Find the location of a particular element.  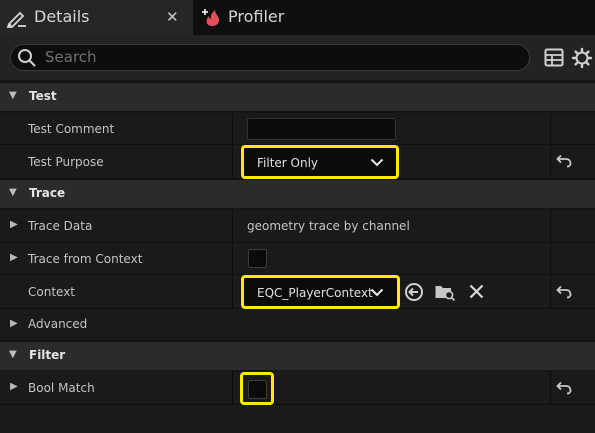

property-row-context: Context EQC_PlayerContext is located at coordinates (297, 292).